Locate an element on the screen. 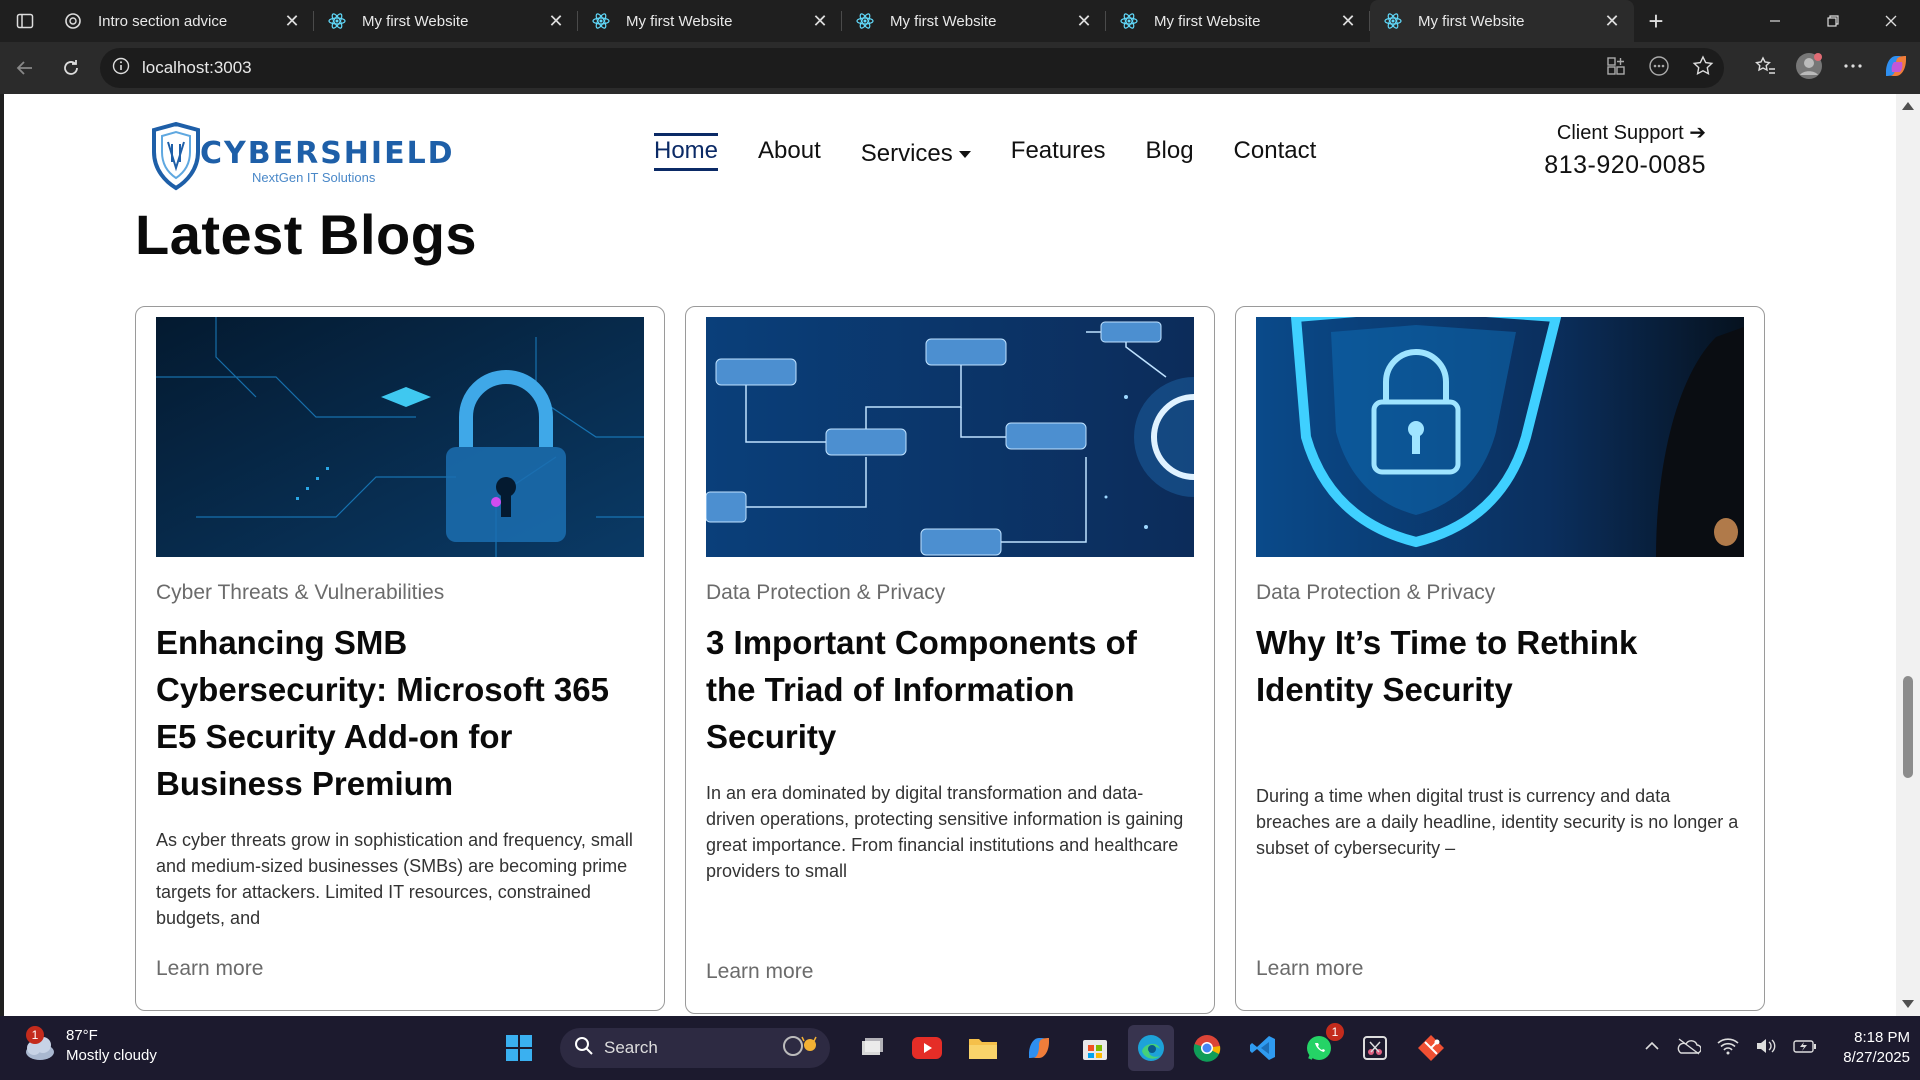 The image size is (1920, 1080). support-phone: 813-920-0085 is located at coordinates (1625, 165).